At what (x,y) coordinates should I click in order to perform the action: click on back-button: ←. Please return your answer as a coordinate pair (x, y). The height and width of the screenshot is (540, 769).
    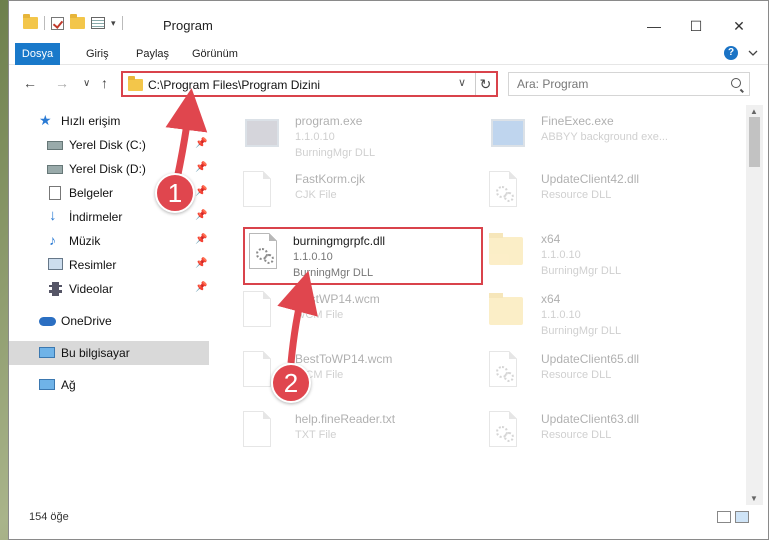
    Looking at the image, I should click on (30, 83).